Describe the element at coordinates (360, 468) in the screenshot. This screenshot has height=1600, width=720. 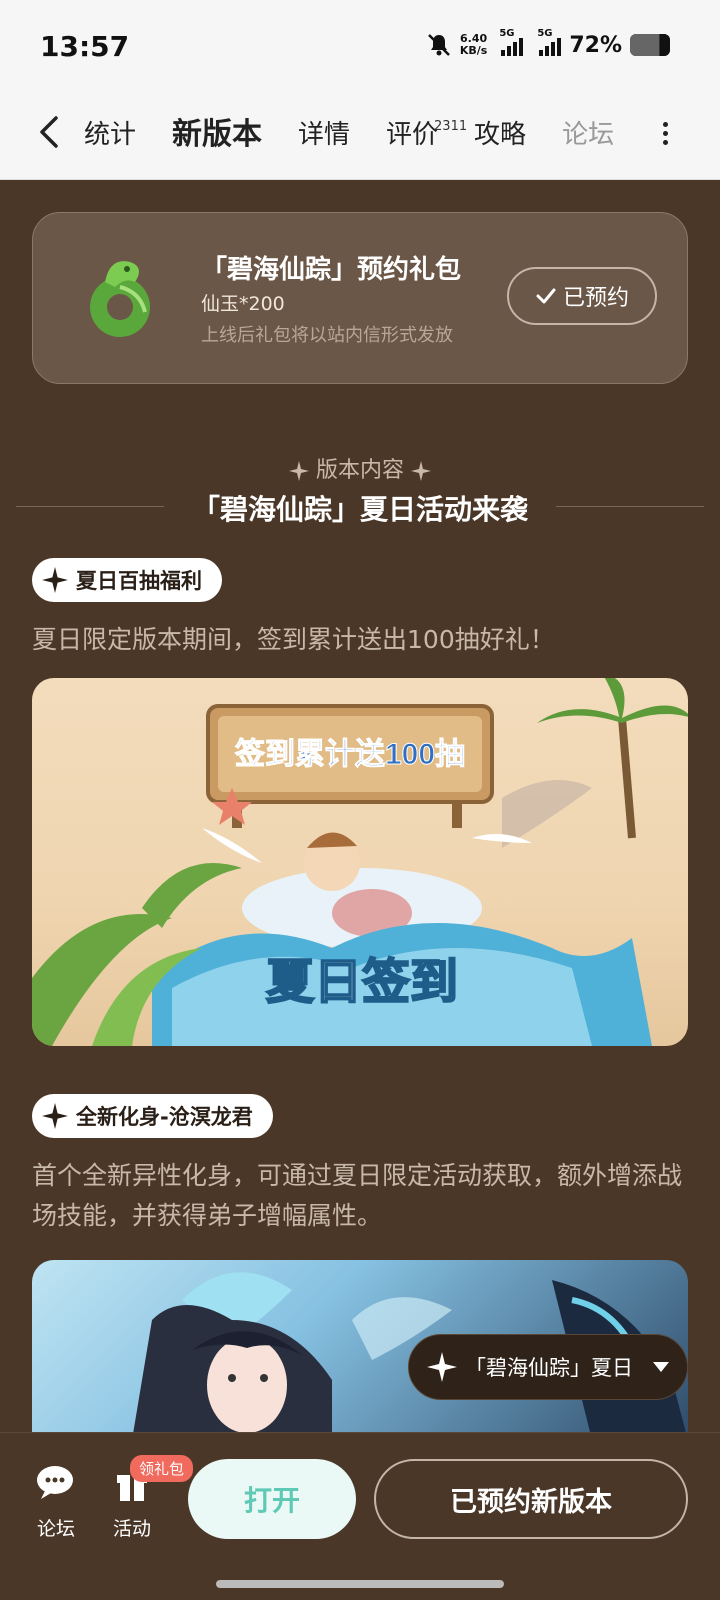
I see `section-subtitle: 版本内容` at that location.